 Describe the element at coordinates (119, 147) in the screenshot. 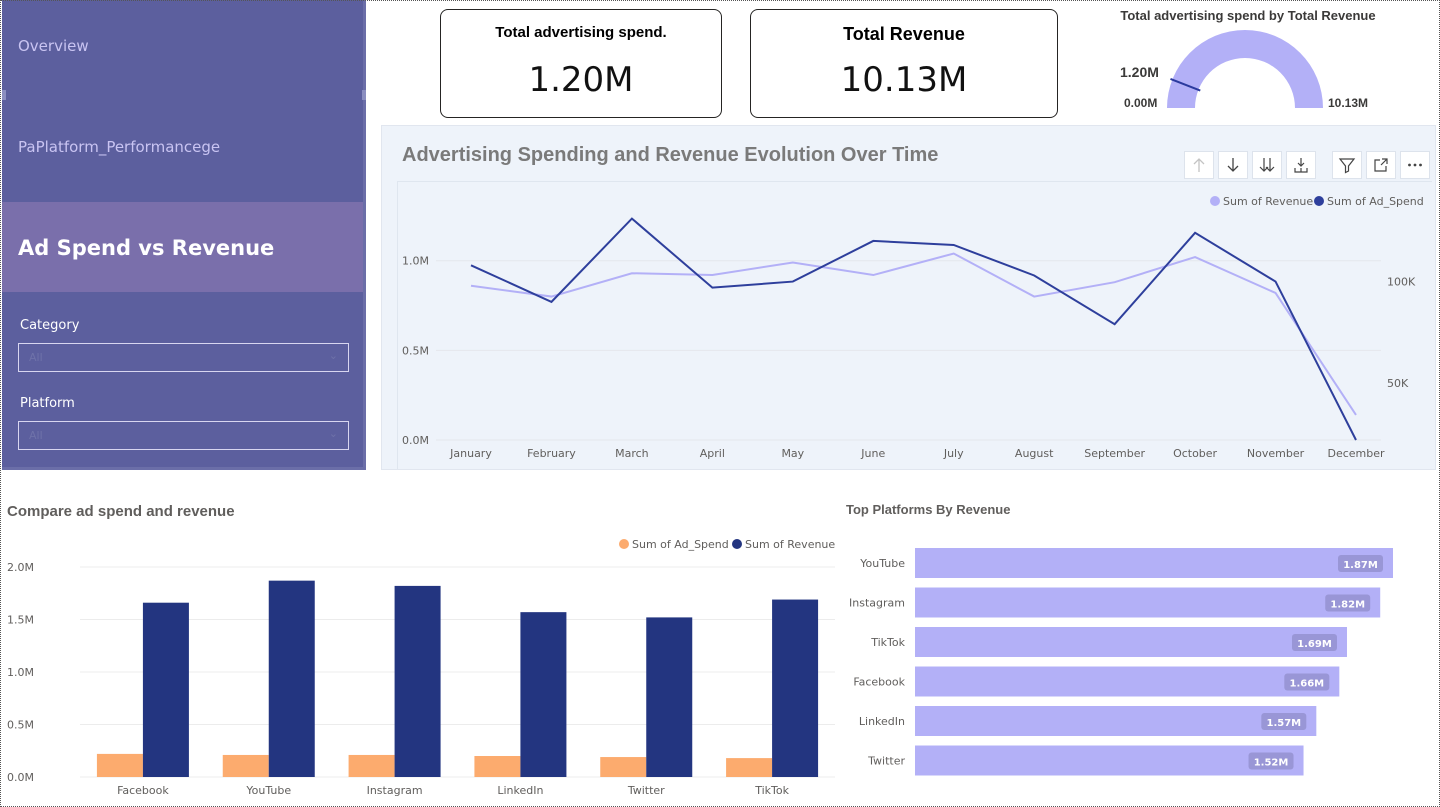

I see `nav-item-platform-performance: PaPlatform_Performancege` at that location.